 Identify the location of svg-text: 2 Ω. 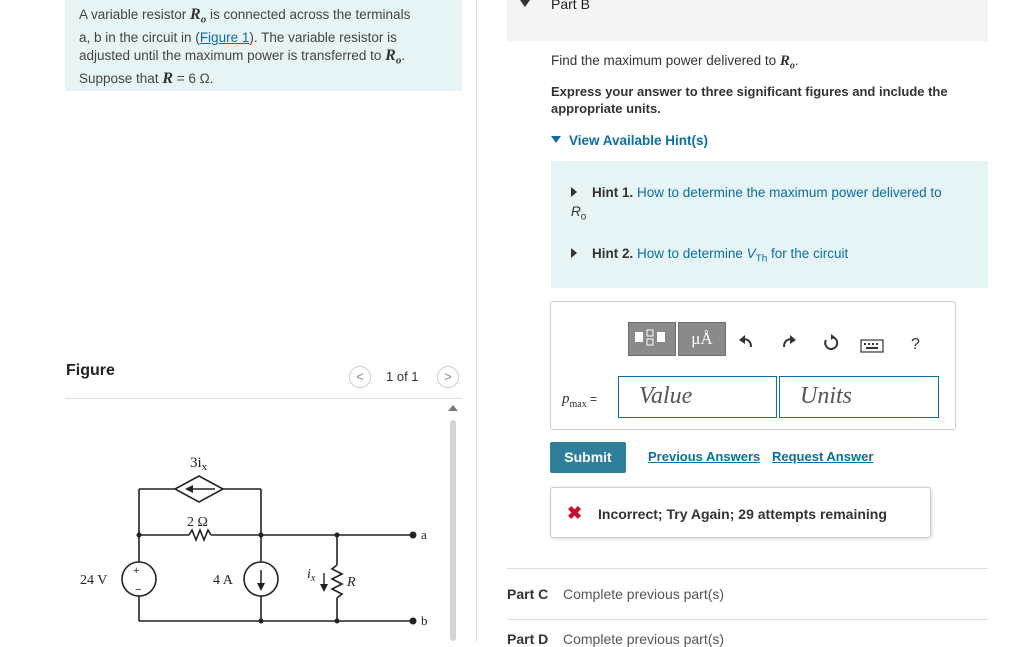
(197, 522).